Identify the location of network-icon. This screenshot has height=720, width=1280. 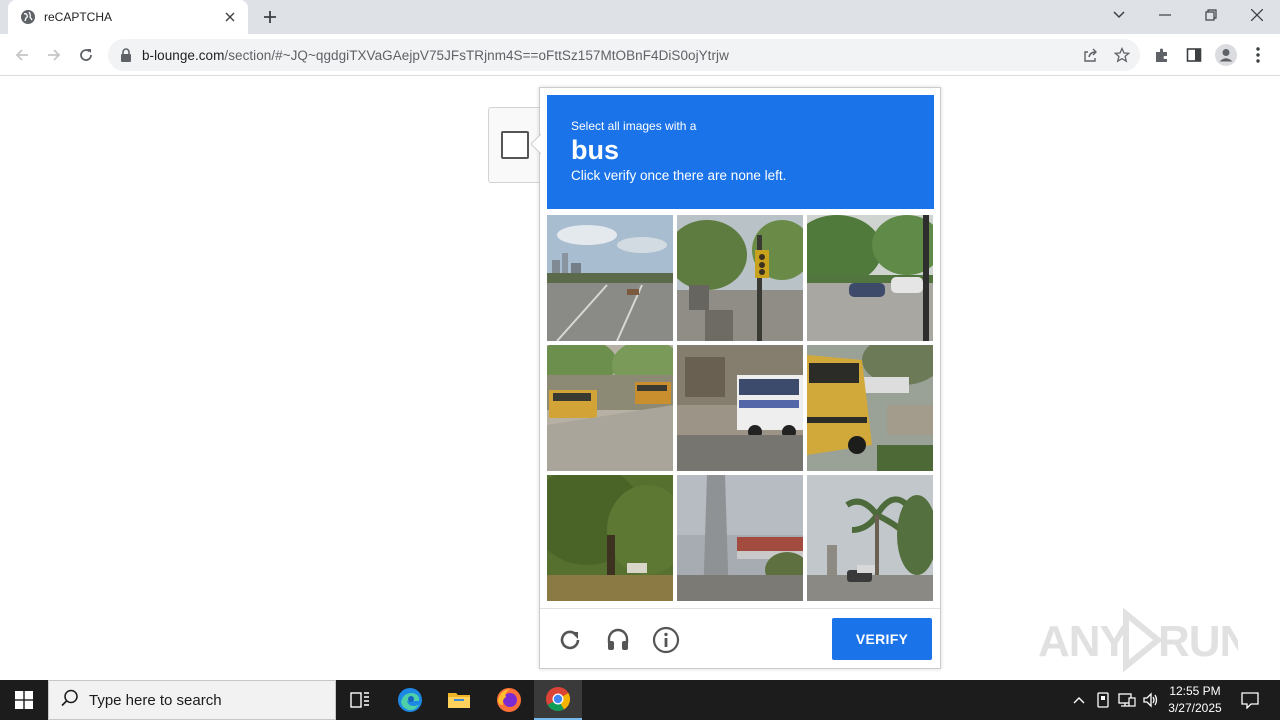
(1127, 700).